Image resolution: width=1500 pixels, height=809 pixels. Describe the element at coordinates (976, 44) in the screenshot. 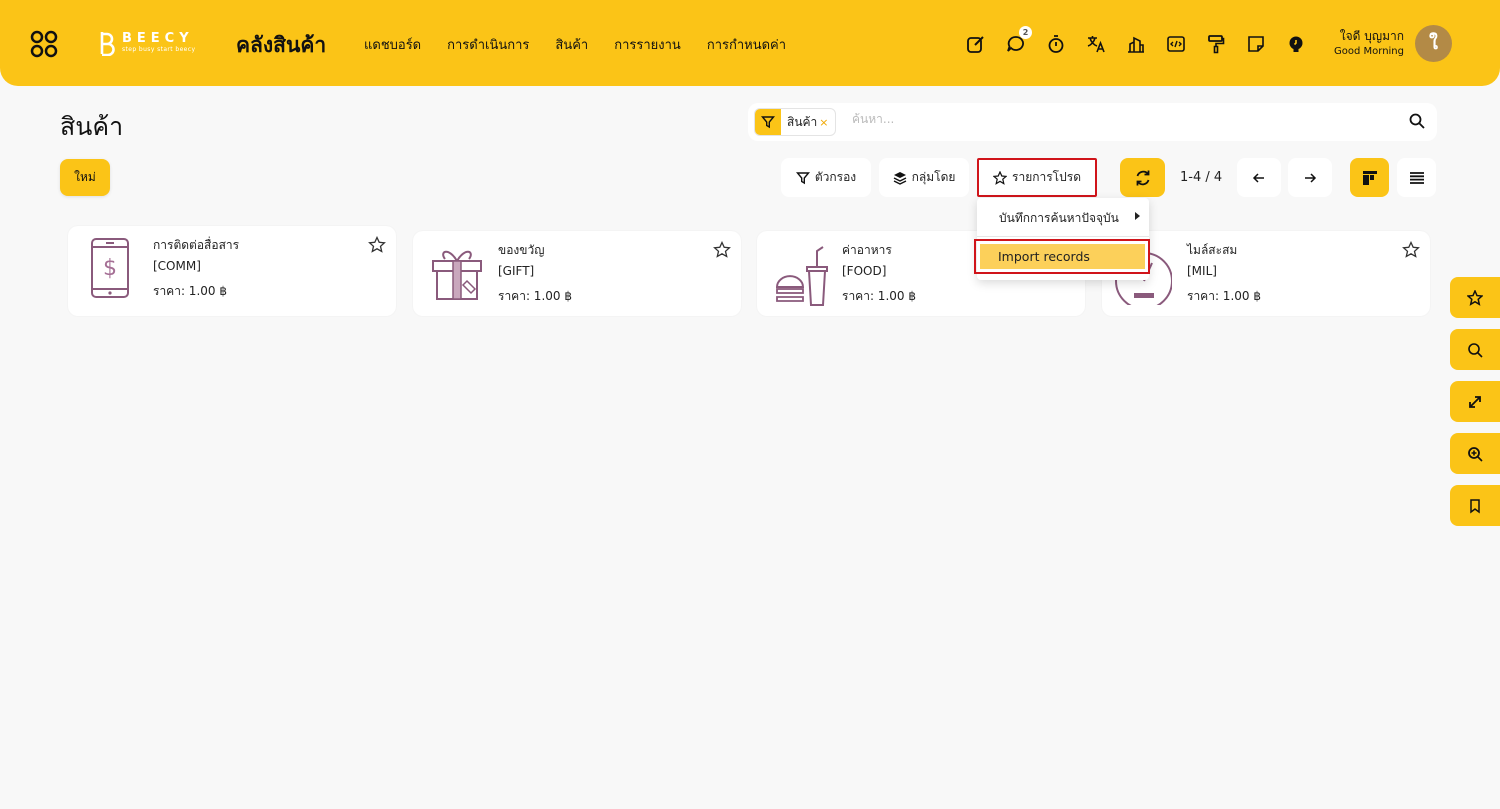

I see `edit-note-icon` at that location.